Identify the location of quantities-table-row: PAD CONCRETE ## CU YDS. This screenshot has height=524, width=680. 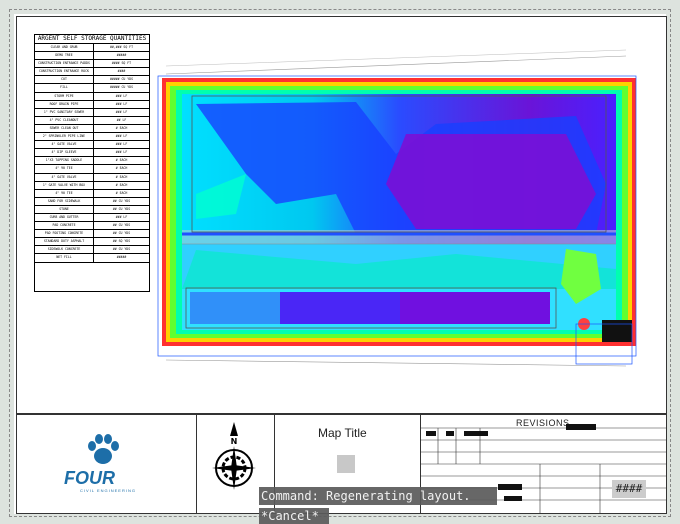
(92, 226).